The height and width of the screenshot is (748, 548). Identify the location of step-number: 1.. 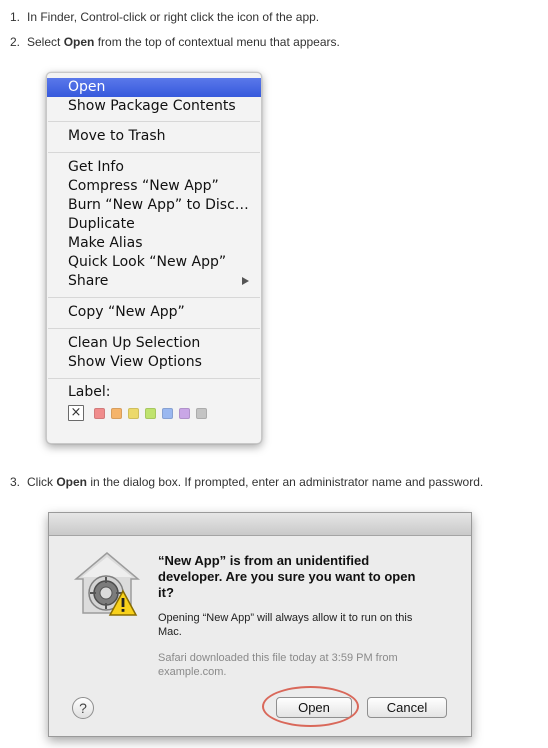
(15, 17).